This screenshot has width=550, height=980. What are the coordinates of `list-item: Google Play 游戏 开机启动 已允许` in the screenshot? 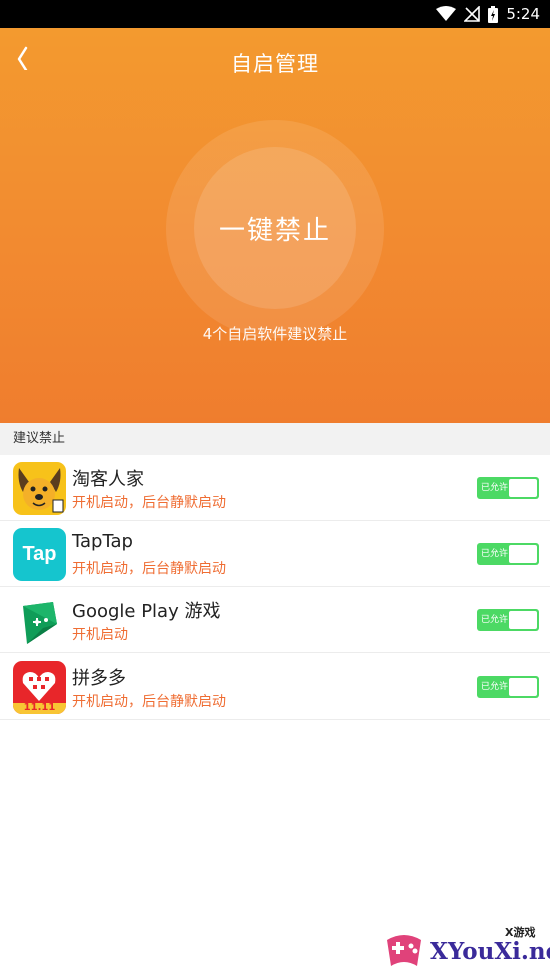 It's located at (275, 620).